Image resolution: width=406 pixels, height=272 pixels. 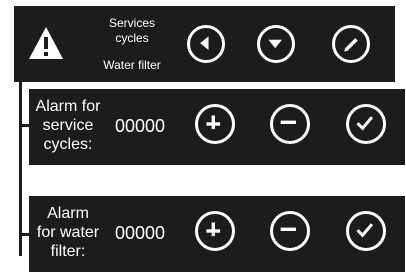 What do you see at coordinates (132, 65) in the screenshot?
I see `water-filter-label: Water filter` at bounding box center [132, 65].